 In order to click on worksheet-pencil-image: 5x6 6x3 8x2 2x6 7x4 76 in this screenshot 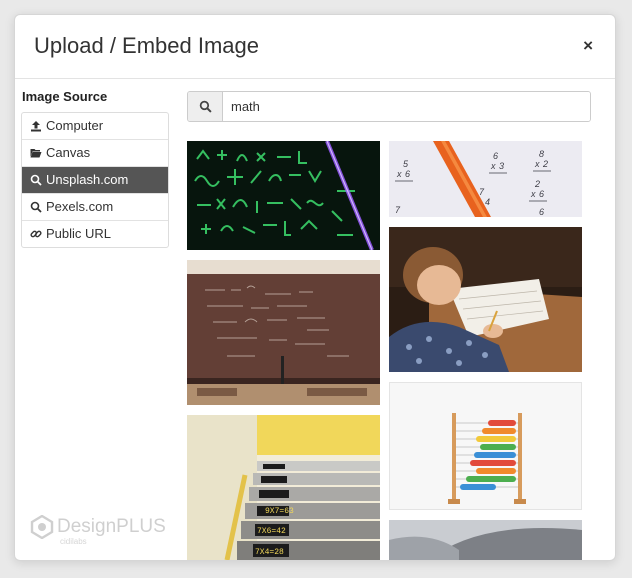, I will do `click(485, 179)`.